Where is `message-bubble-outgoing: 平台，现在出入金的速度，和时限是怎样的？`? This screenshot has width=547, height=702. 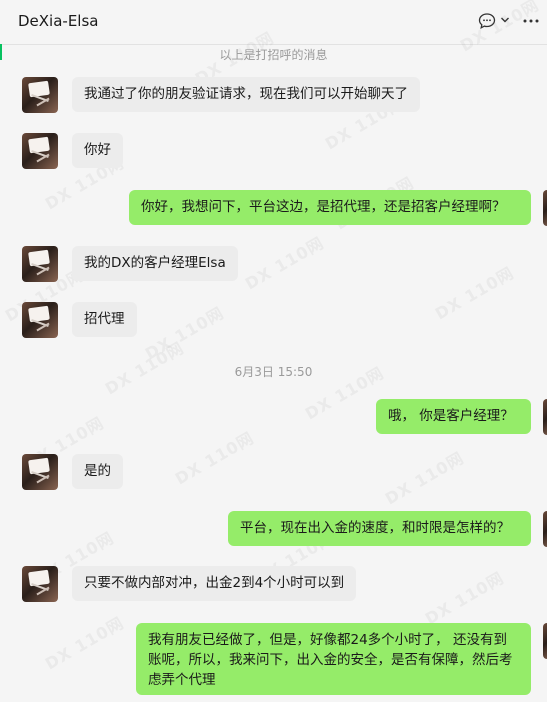 message-bubble-outgoing: 平台，现在出入金的速度，和时限是怎样的？ is located at coordinates (379, 528).